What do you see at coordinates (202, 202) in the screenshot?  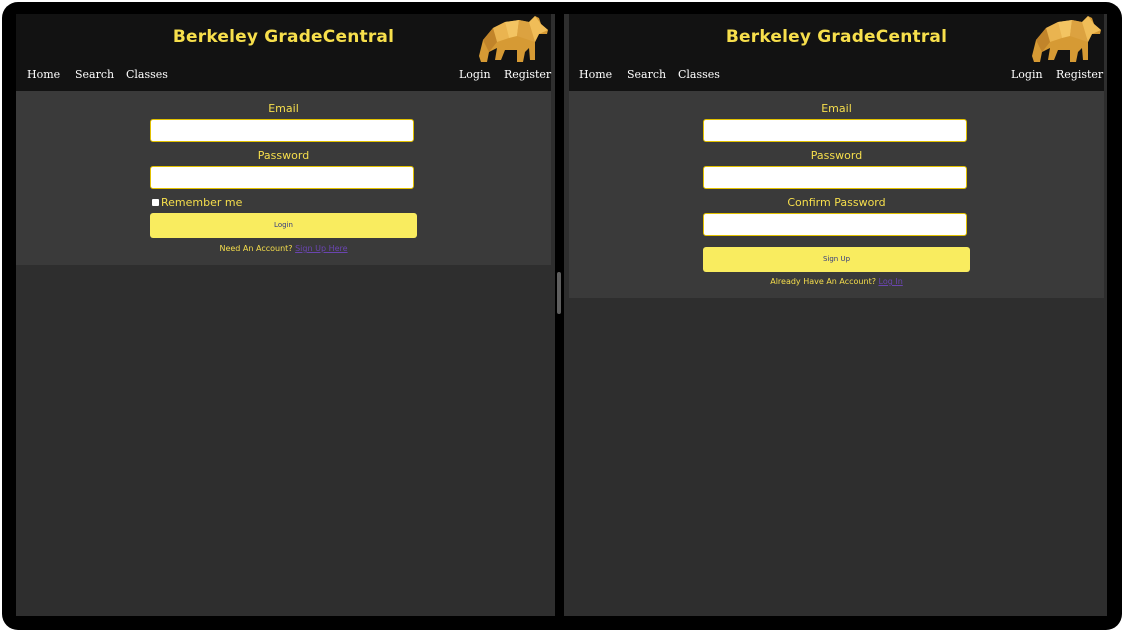 I see `remember-label: Remember me` at bounding box center [202, 202].